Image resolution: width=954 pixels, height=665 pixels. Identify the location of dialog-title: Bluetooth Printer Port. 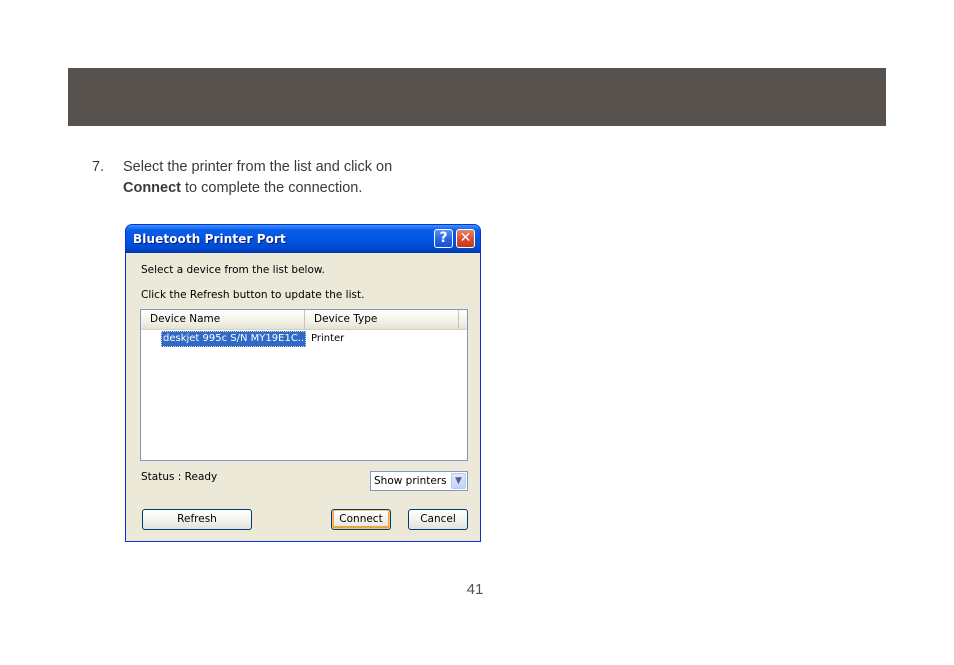
(209, 239).